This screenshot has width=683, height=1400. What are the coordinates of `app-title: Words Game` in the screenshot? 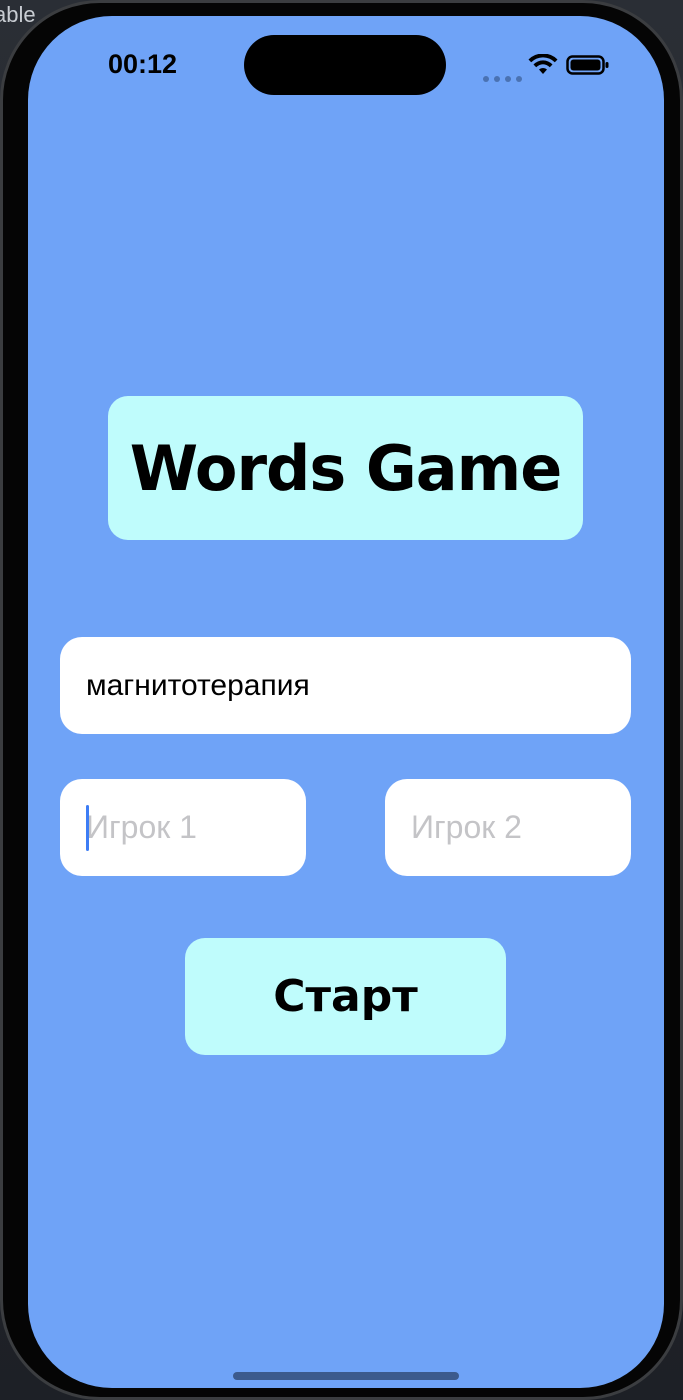 It's located at (346, 468).